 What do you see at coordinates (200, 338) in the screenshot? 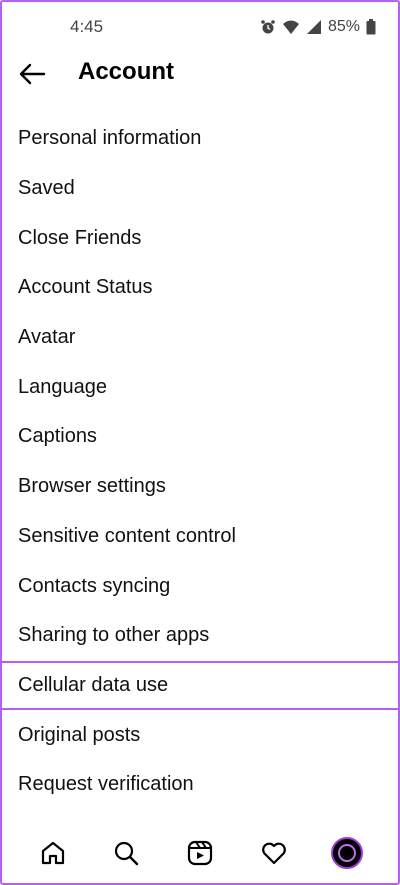
I see `menu-item-avatar: Avatar` at bounding box center [200, 338].